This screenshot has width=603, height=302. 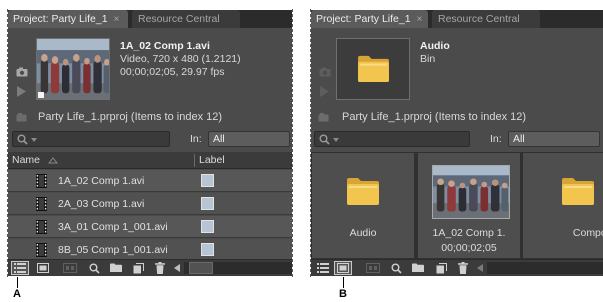 What do you see at coordinates (194, 160) in the screenshot?
I see `column-divider` at bounding box center [194, 160].